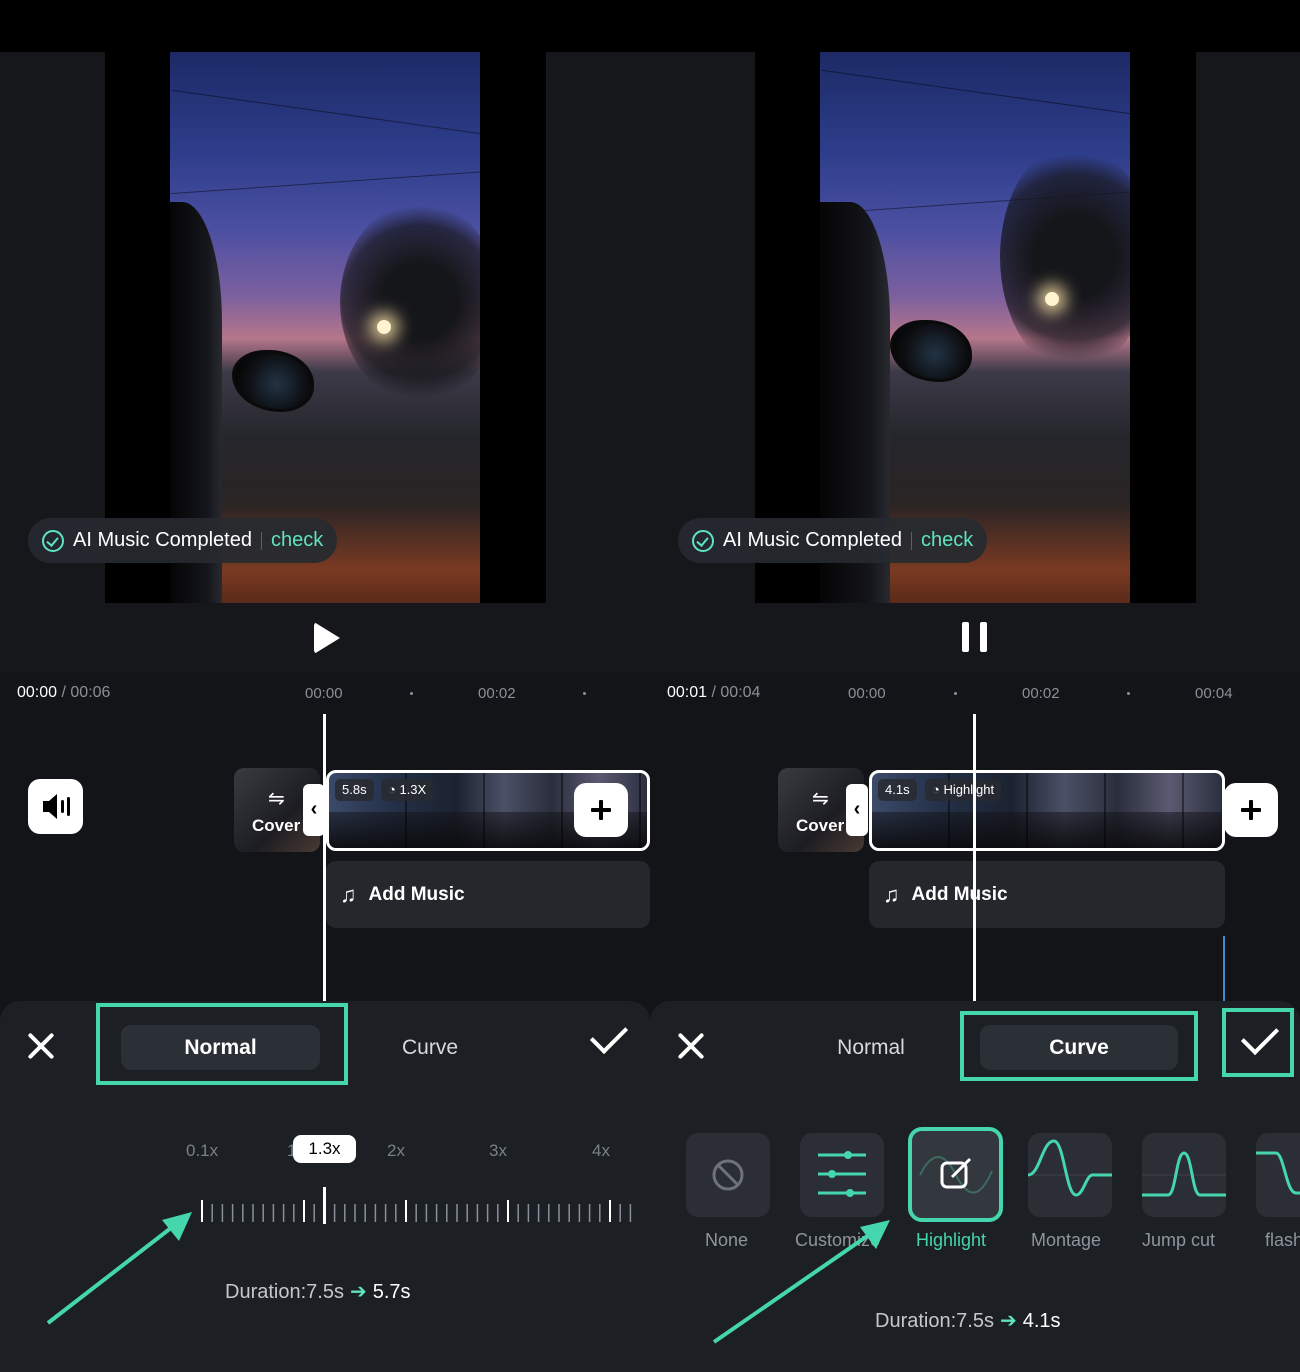 The width and height of the screenshot is (1300, 1372). Describe the element at coordinates (871, 1047) in the screenshot. I see `tab-normal: Normal` at that location.